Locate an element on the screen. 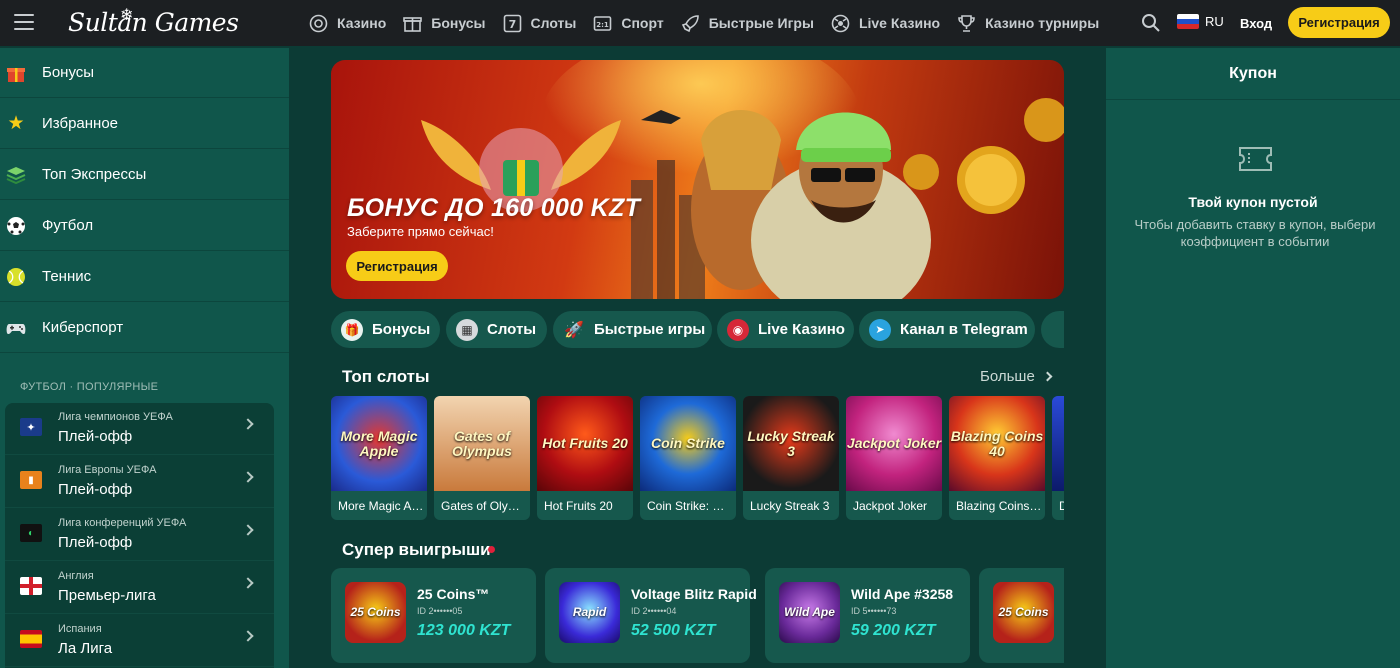 This screenshot has height=668, width=1400. rocket-icon: 🚀 is located at coordinates (574, 330).